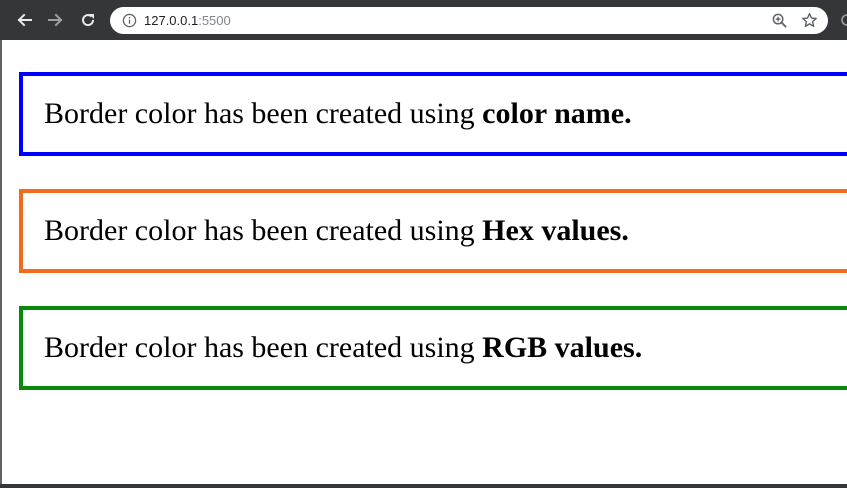 The height and width of the screenshot is (488, 847). Describe the element at coordinates (423, 486) in the screenshot. I see `bottom-bar` at that location.